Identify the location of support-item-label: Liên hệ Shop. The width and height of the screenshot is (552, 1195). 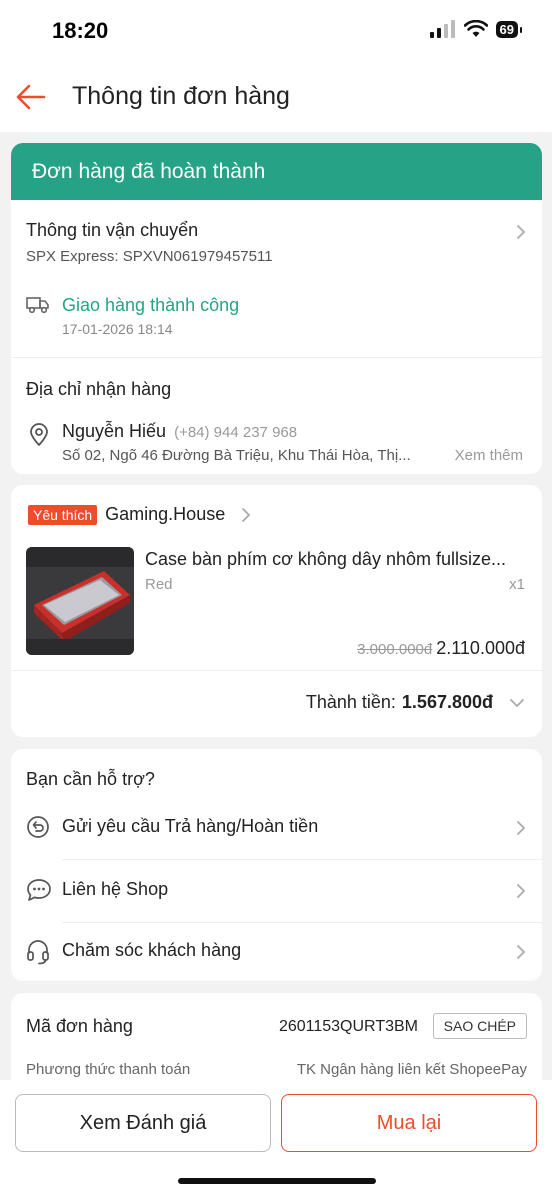
(115, 889).